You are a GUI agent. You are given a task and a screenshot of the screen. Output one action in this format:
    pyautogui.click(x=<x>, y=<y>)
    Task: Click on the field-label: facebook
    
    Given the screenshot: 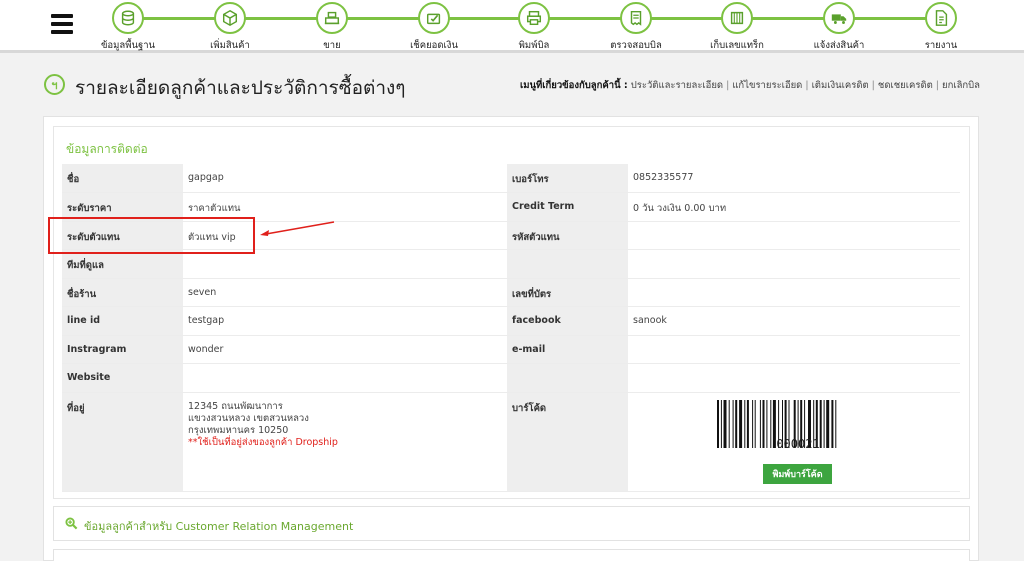 What is the action you would take?
    pyautogui.click(x=567, y=321)
    